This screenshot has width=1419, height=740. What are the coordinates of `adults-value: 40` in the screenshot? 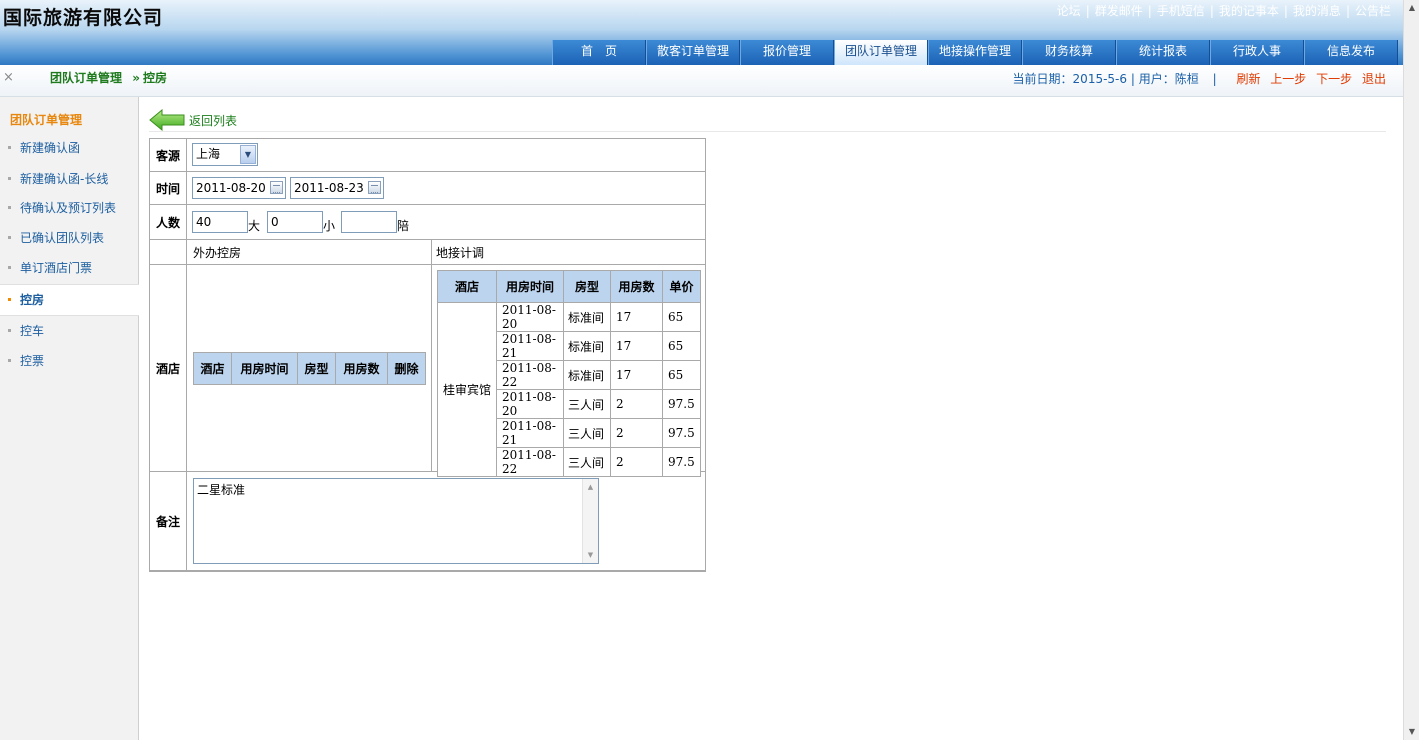 It's located at (204, 222).